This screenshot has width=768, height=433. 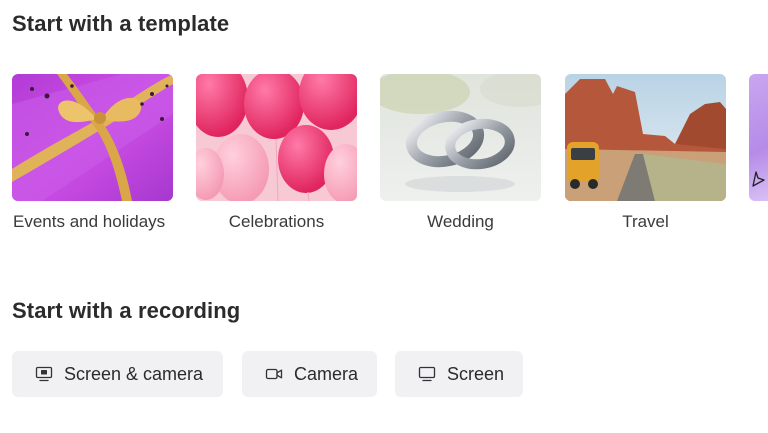 I want to click on template-tile-label: Travel, so click(x=645, y=221).